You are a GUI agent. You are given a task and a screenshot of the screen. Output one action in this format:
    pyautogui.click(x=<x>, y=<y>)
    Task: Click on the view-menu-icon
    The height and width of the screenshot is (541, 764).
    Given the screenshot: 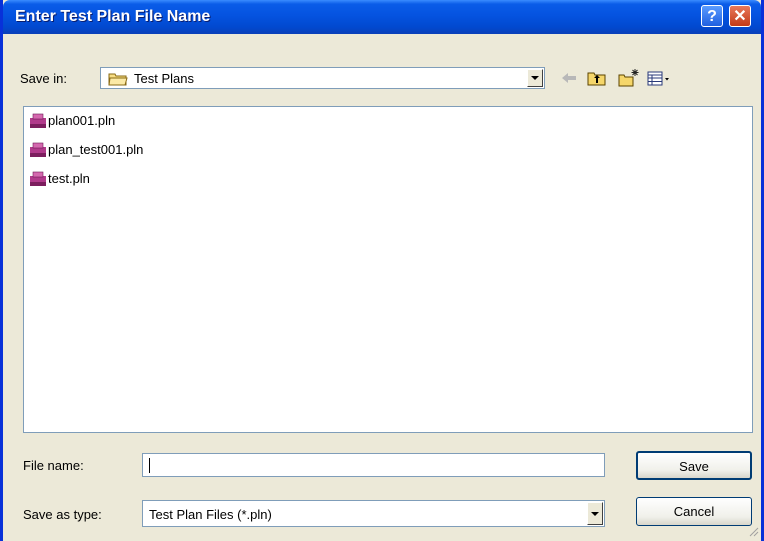 What is the action you would take?
    pyautogui.click(x=660, y=79)
    